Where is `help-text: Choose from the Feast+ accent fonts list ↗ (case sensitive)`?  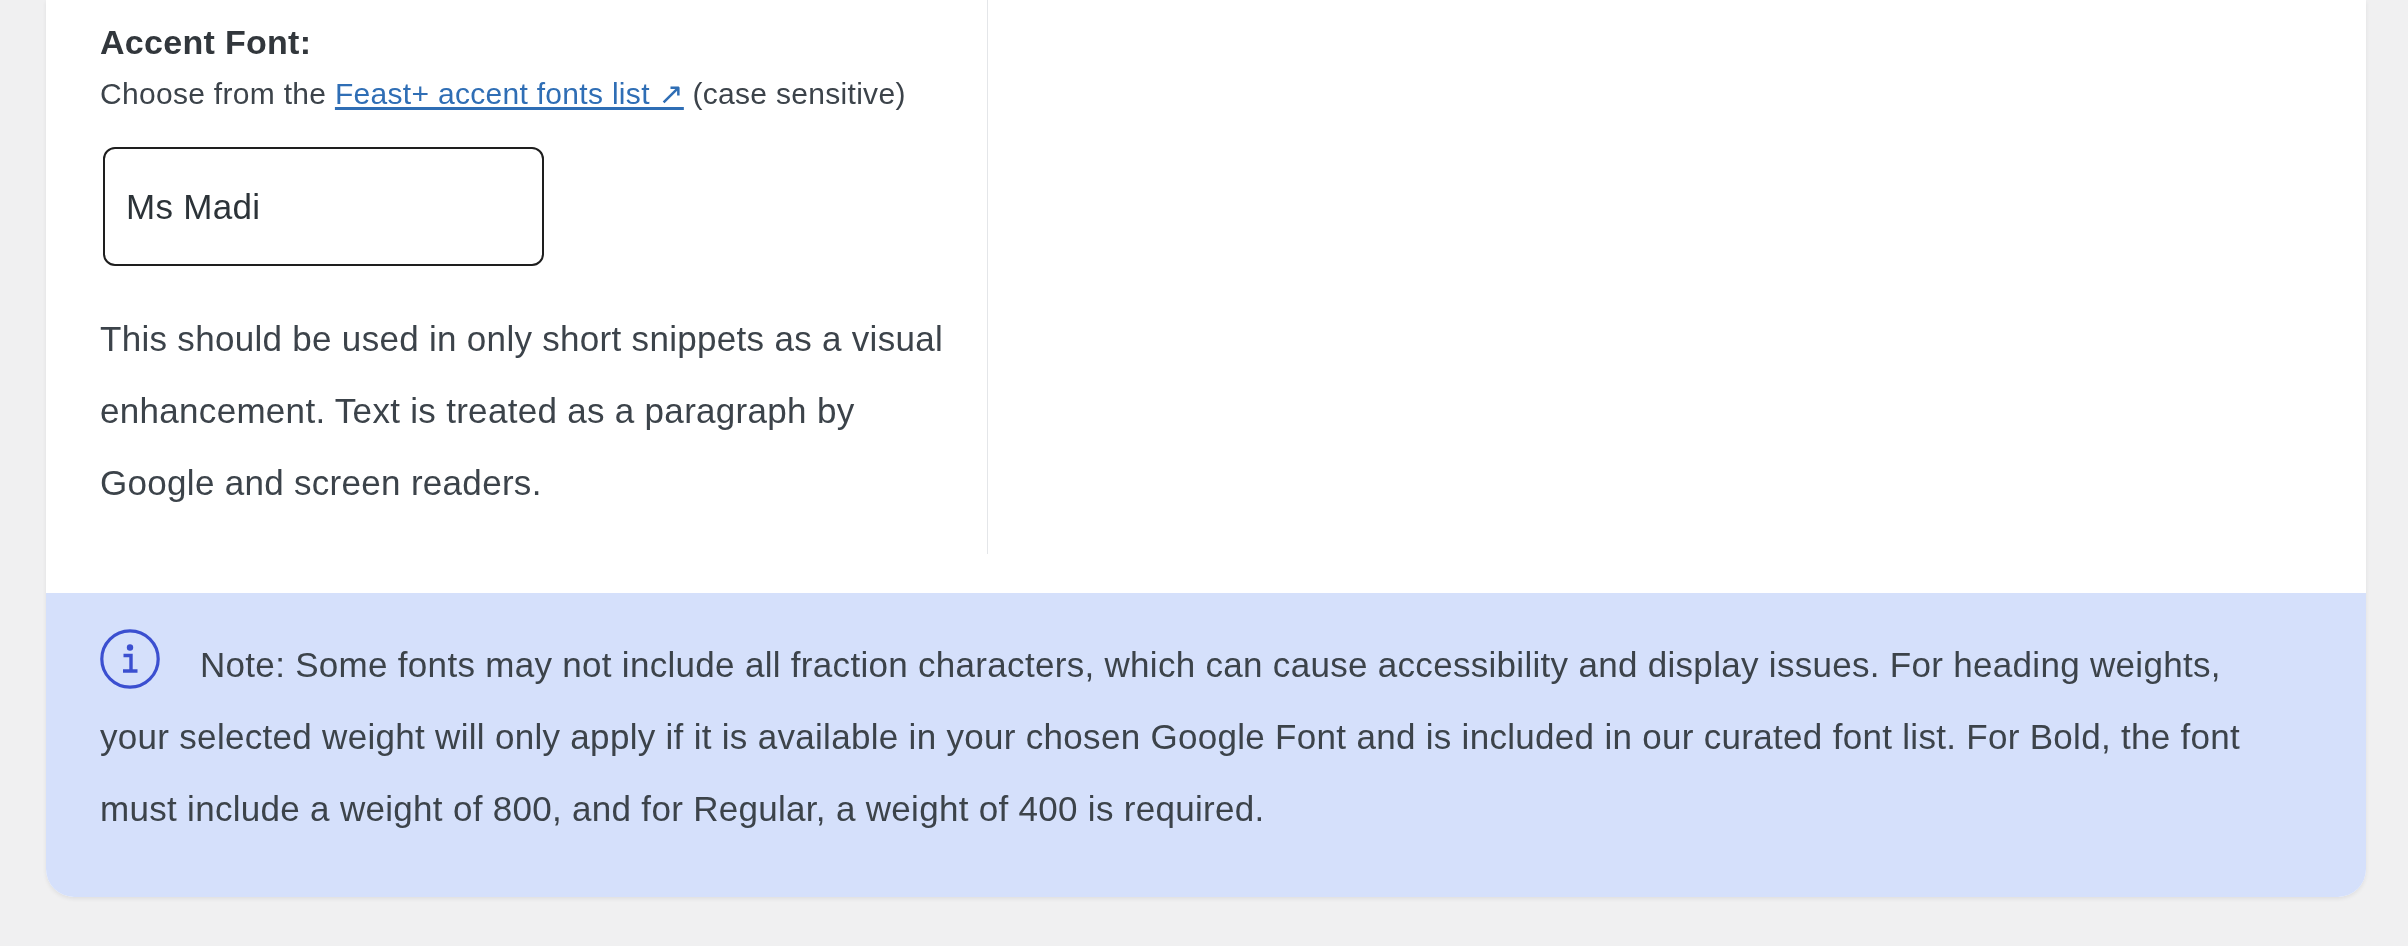
help-text: Choose from the Feast+ accent fonts list ↗ (case sensitive) is located at coordinates (503, 94).